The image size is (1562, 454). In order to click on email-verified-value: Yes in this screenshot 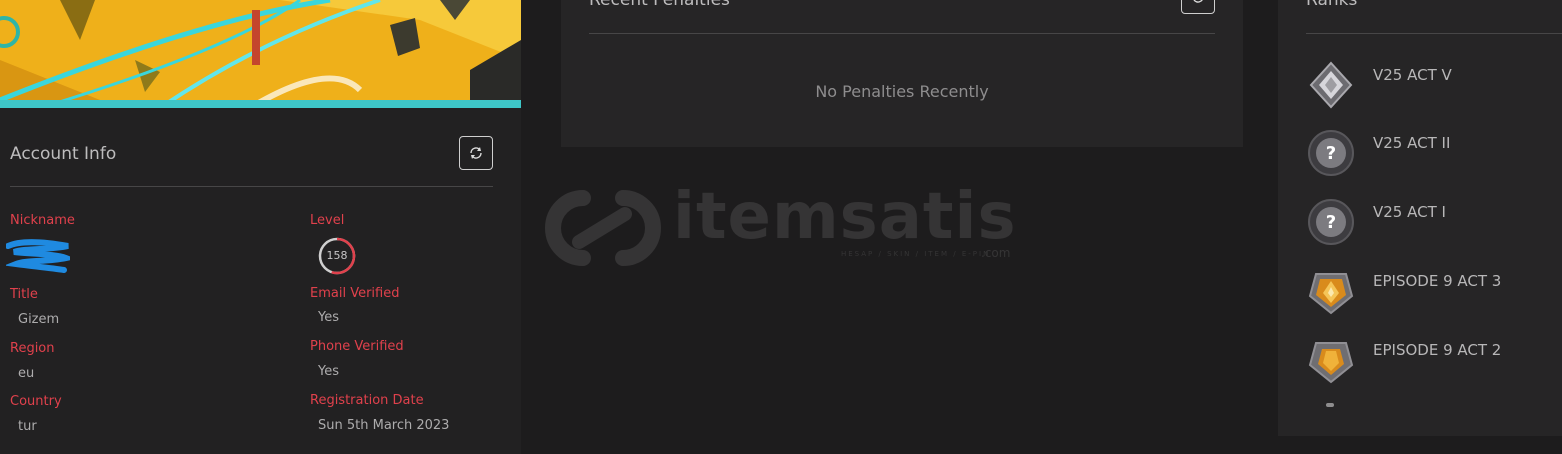, I will do `click(328, 317)`.